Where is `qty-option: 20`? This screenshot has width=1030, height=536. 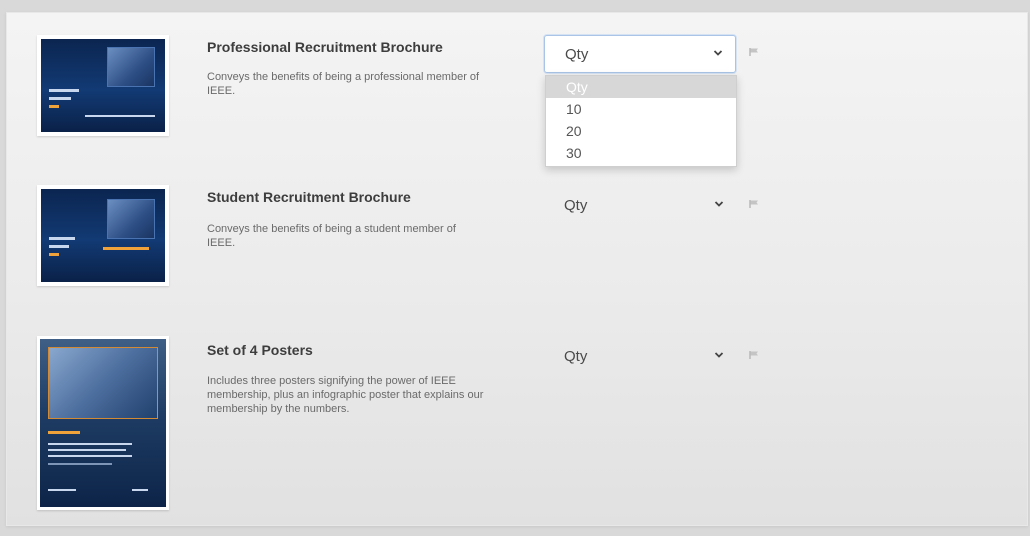 qty-option: 20 is located at coordinates (641, 131).